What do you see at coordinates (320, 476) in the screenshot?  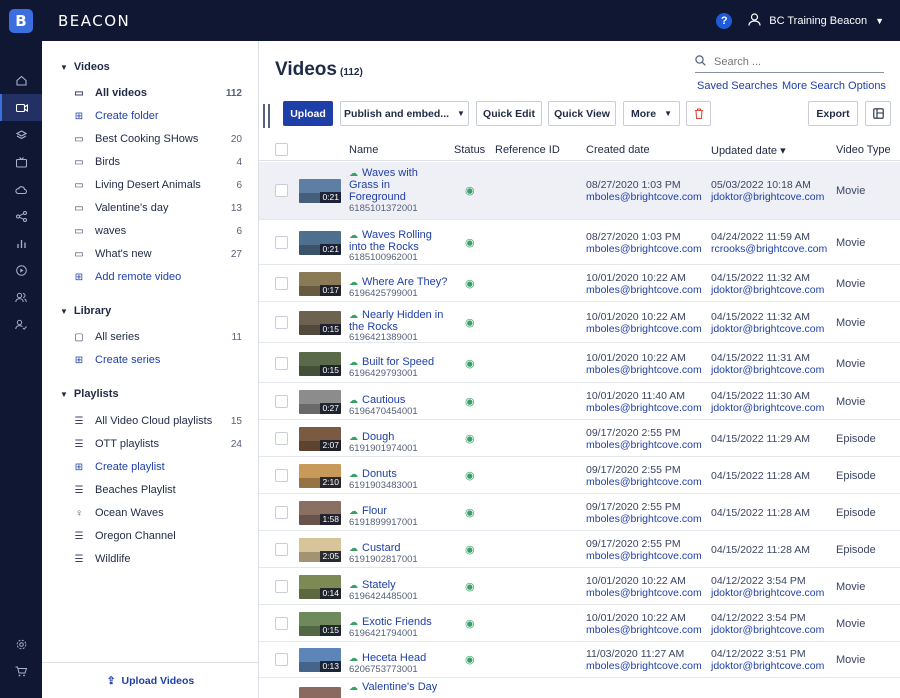 I see `video-thumbnail: 2:10` at bounding box center [320, 476].